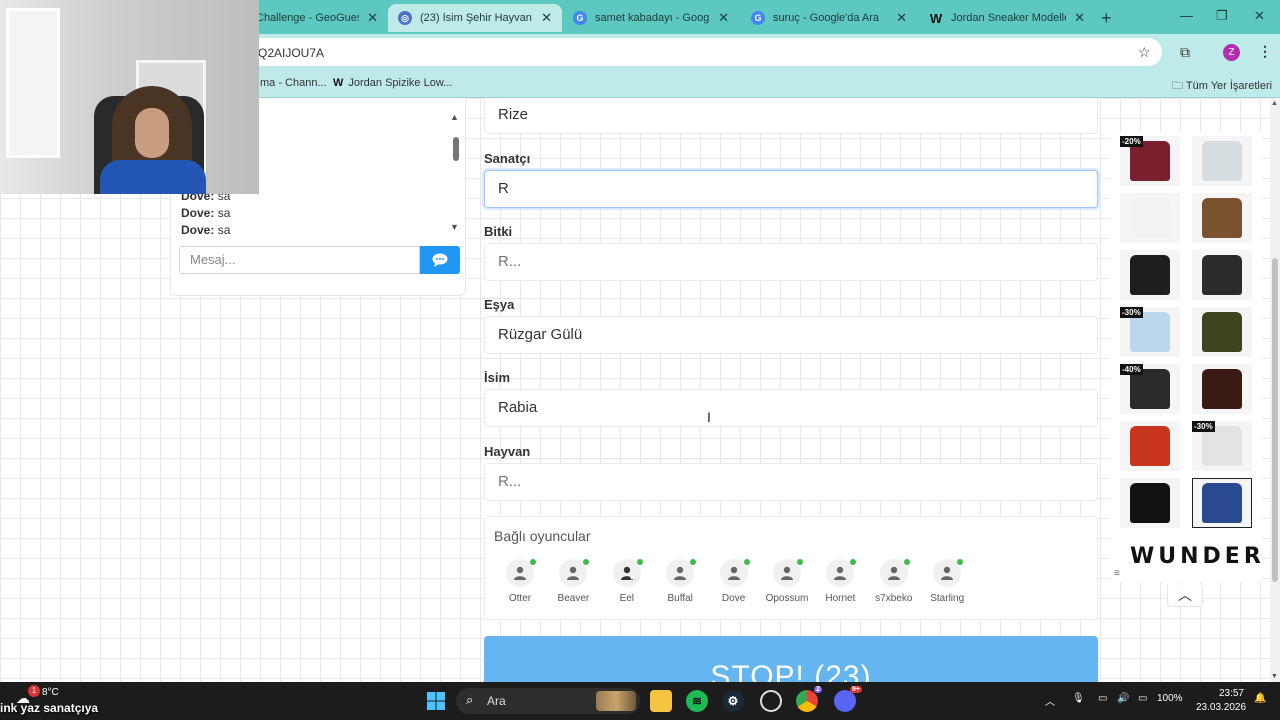 The width and height of the screenshot is (1280, 720). Describe the element at coordinates (791, 116) in the screenshot. I see `city-field: Rize` at that location.